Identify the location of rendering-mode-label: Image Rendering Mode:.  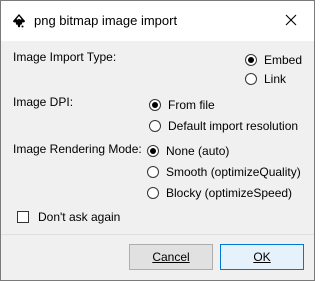
(77, 149).